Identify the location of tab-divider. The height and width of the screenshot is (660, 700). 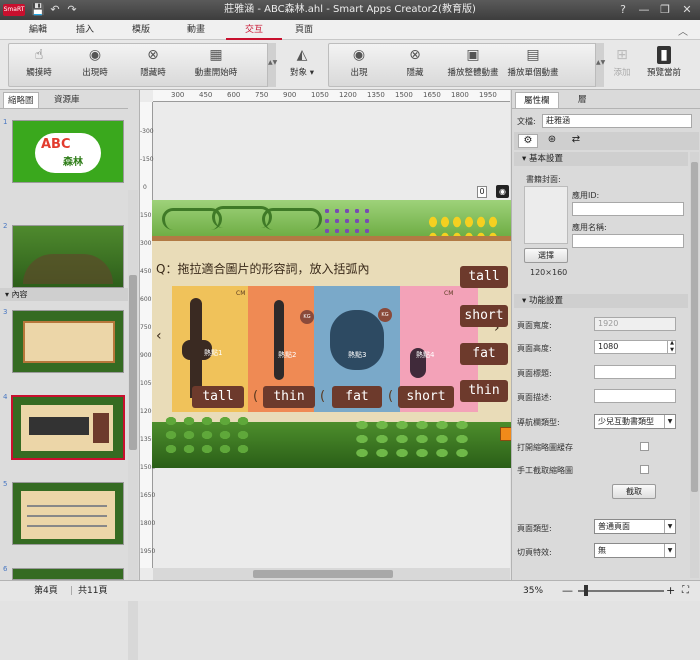
(64, 108).